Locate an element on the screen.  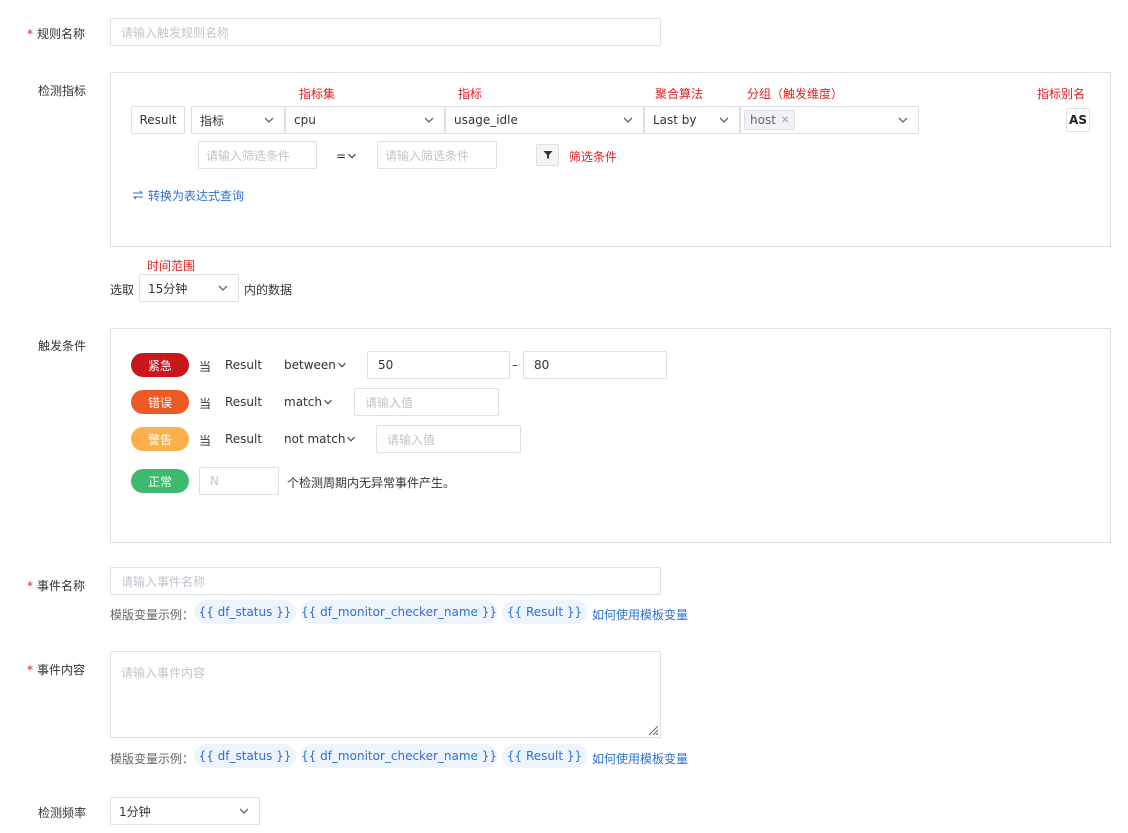
operator-select-warning: not match is located at coordinates (320, 439).